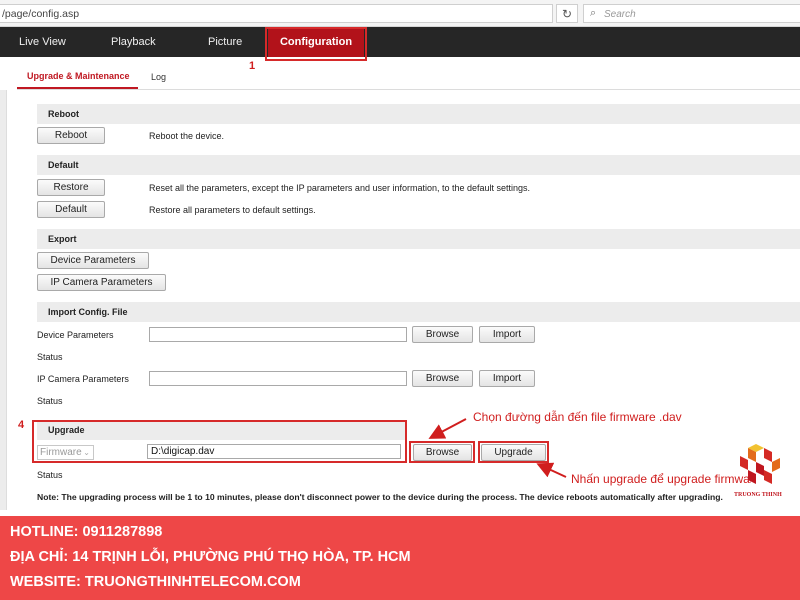 The width and height of the screenshot is (800, 600). I want to click on export-device-parameters-button: Device Parameters, so click(93, 260).